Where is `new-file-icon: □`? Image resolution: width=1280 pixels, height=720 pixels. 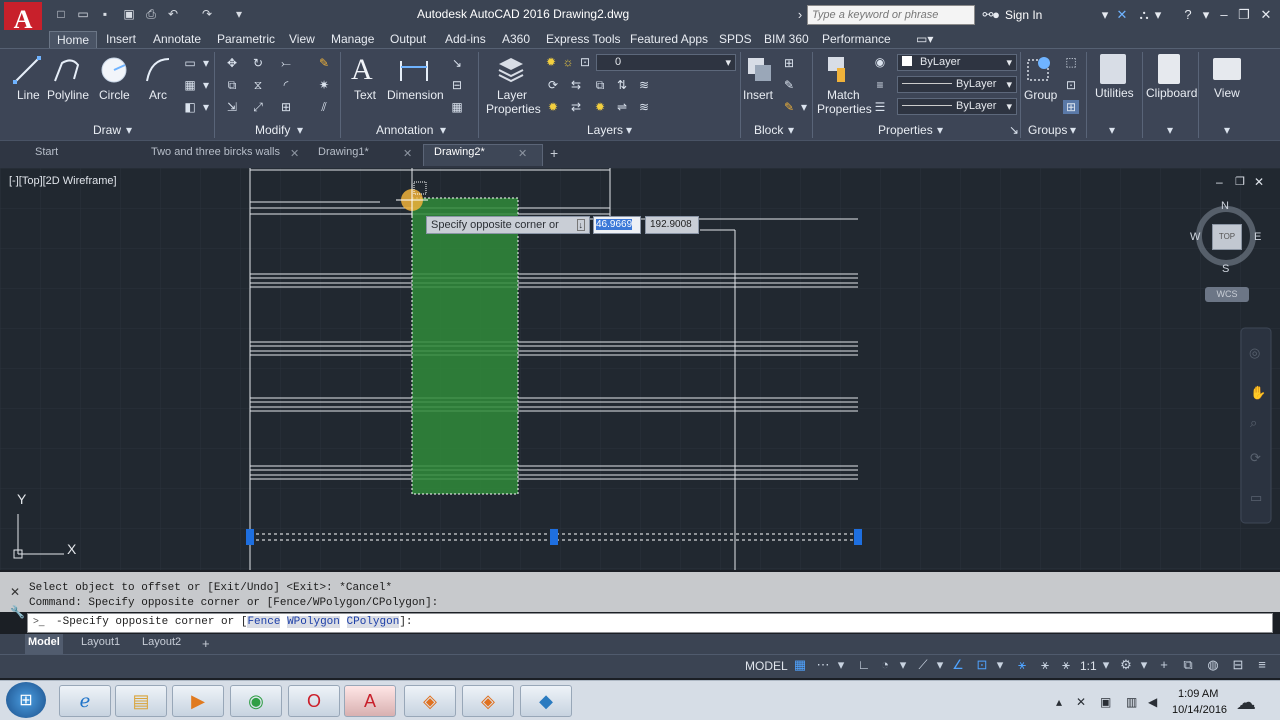 new-file-icon: □ is located at coordinates (61, 14).